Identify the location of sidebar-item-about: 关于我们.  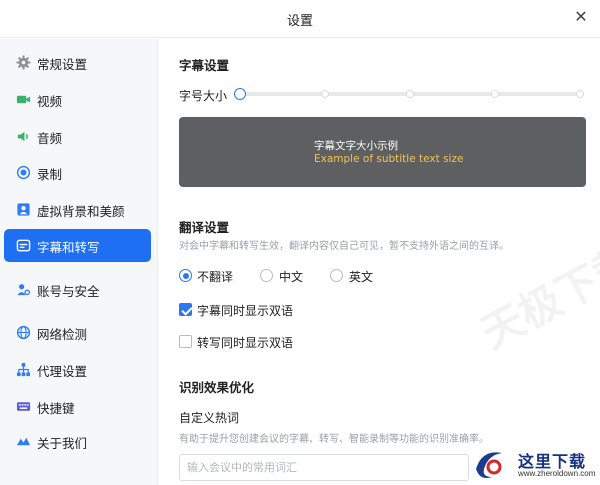
(77, 441).